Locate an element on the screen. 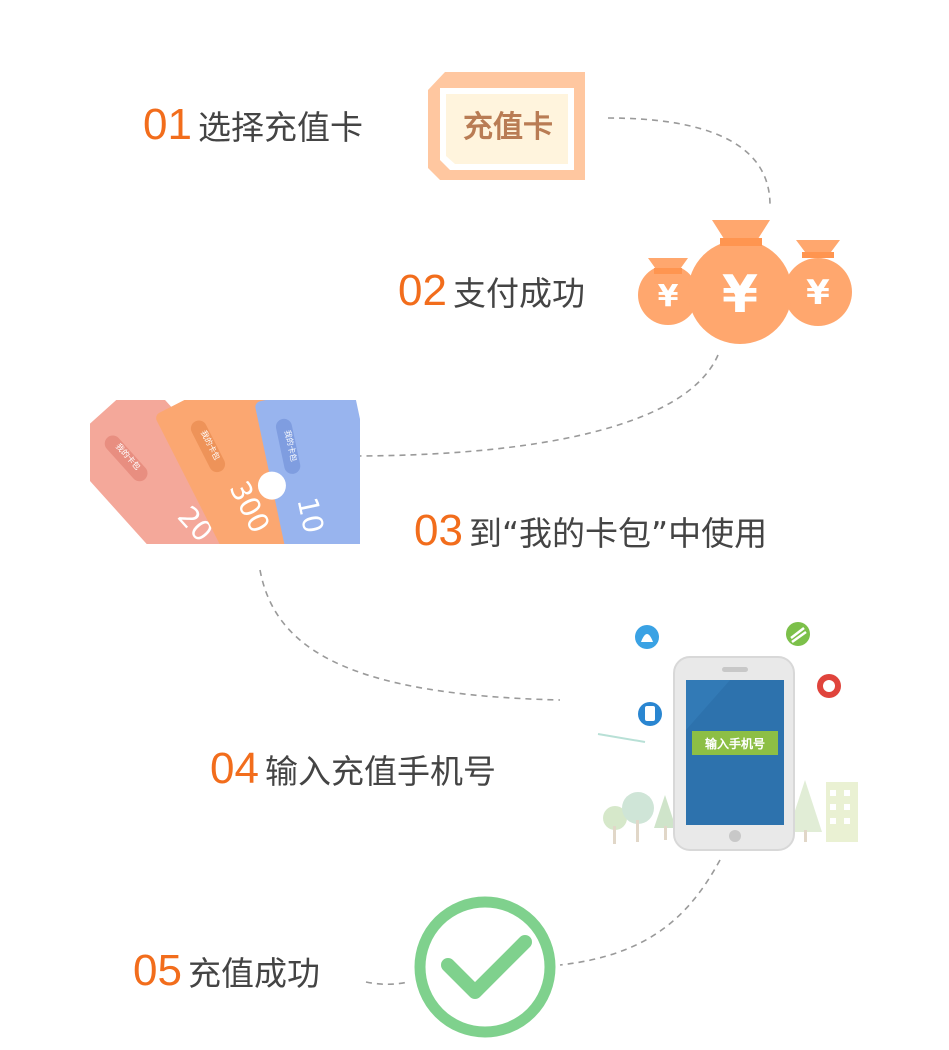 Image resolution: width=949 pixels, height=1050 pixels. yen-symbol-left: ¥ is located at coordinates (668, 296).